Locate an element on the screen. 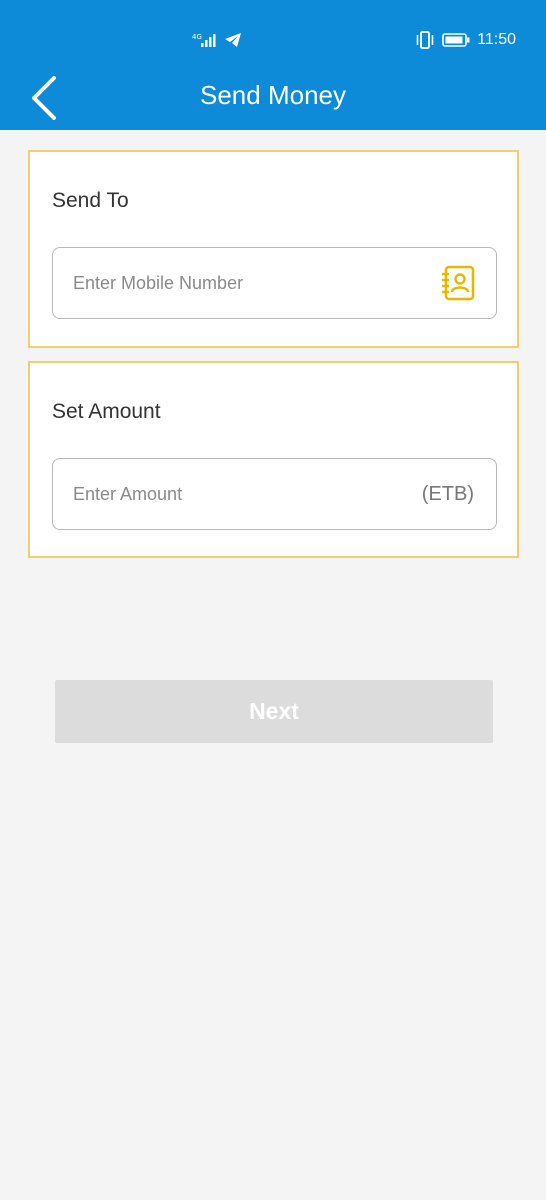 The image size is (546, 1200). app-header: 4G 11:50 Send Money is located at coordinates (273, 65).